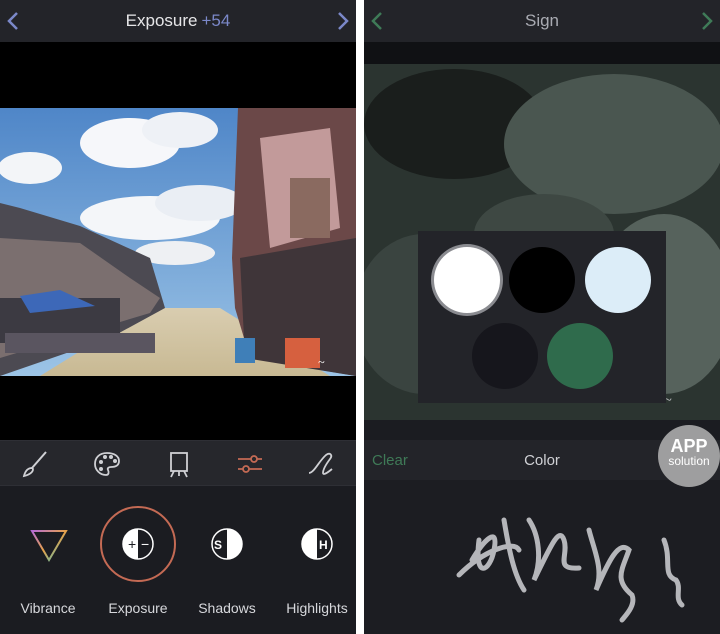  I want to click on tool-bar, so click(178, 463).